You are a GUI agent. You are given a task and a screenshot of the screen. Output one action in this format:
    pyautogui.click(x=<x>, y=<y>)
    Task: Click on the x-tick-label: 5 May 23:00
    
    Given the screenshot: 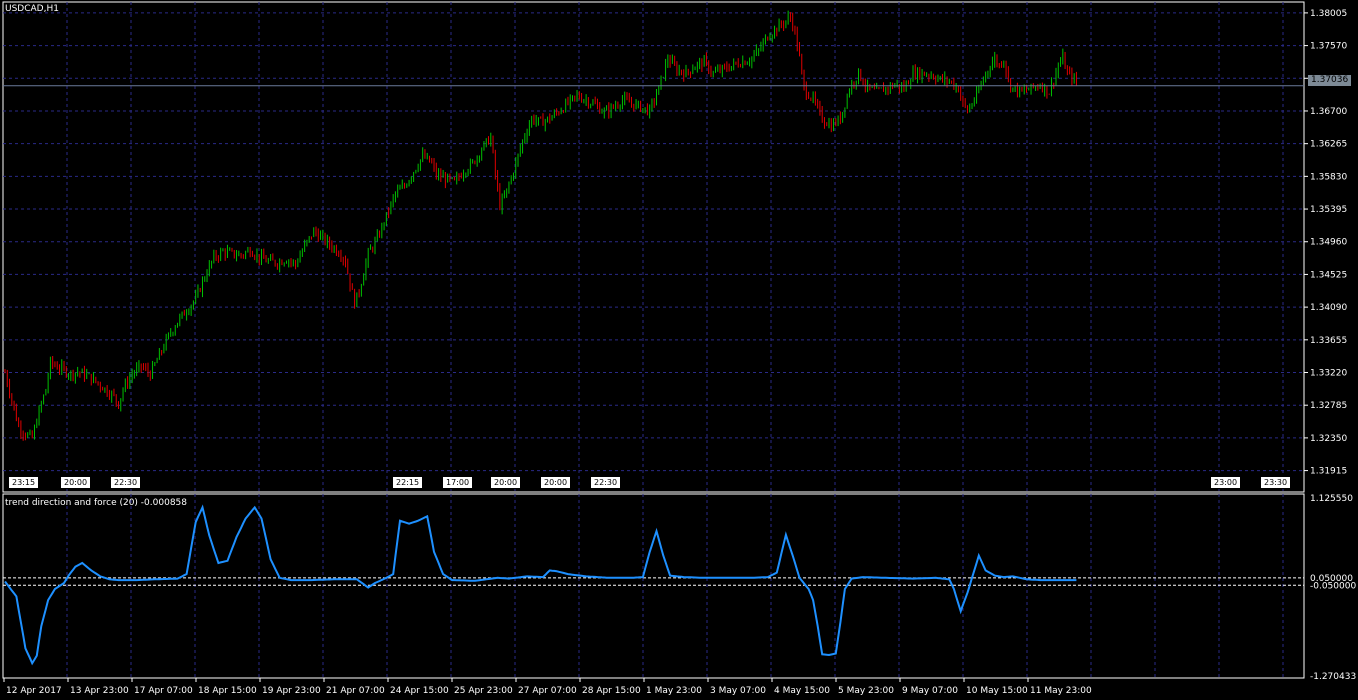 What is the action you would take?
    pyautogui.click(x=866, y=691)
    